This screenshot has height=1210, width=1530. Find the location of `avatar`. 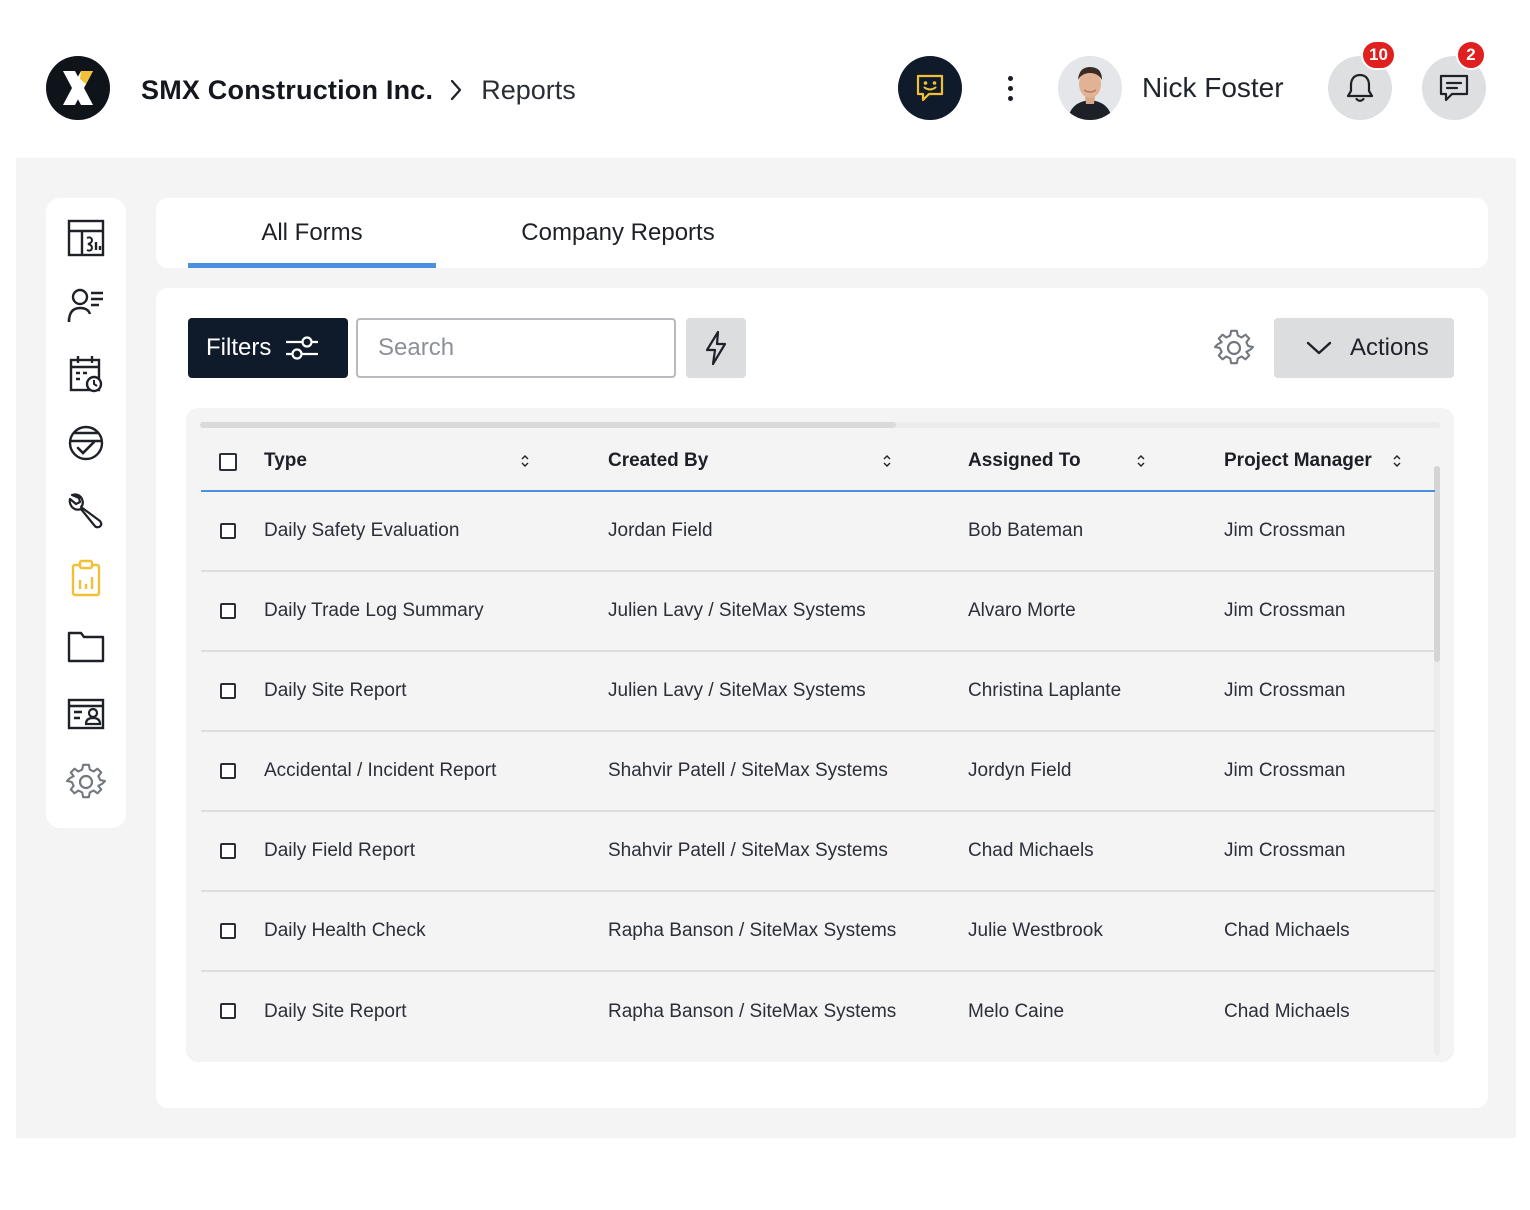

avatar is located at coordinates (1090, 88).